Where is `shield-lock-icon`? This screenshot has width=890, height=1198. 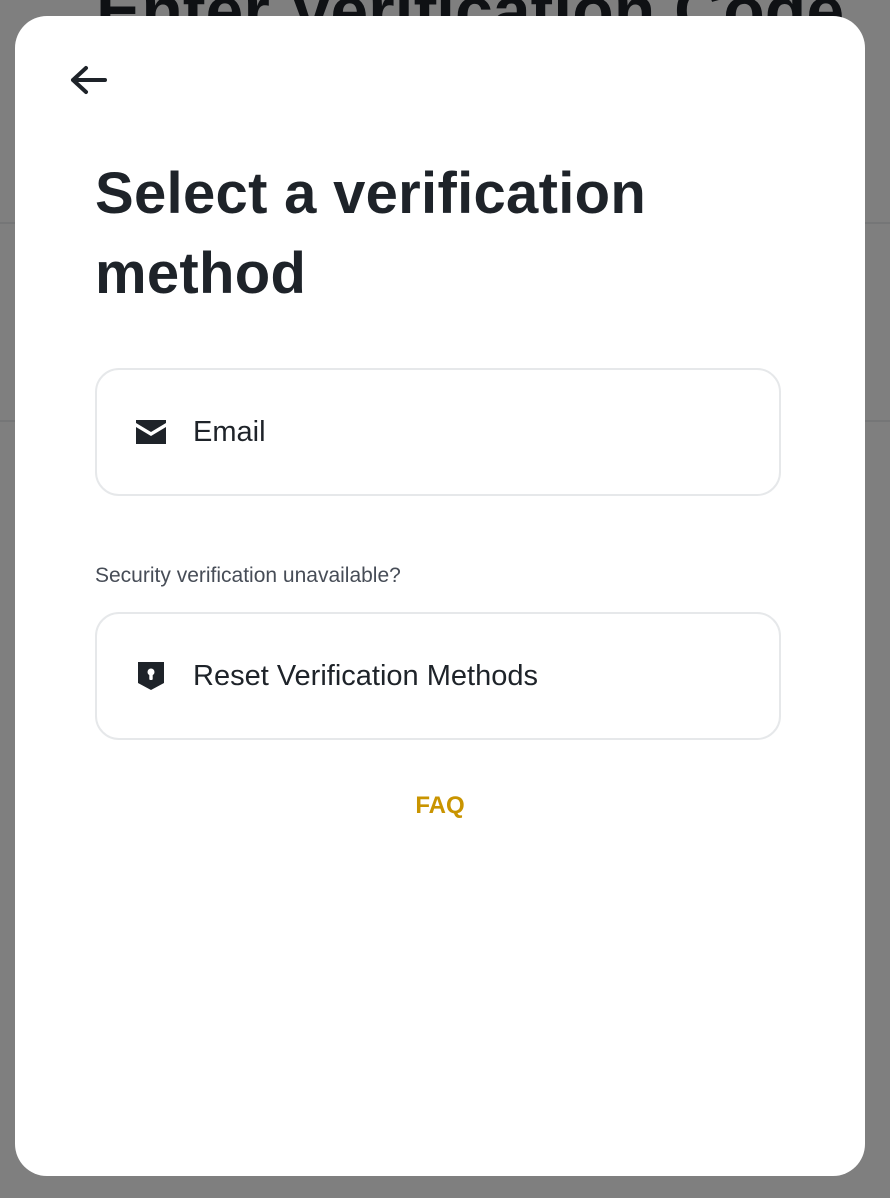
shield-lock-icon is located at coordinates (151, 676).